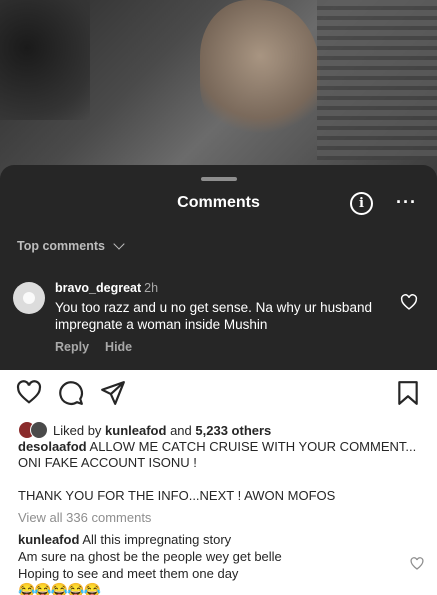 The image size is (437, 595). I want to click on comment-time: 2h, so click(151, 288).